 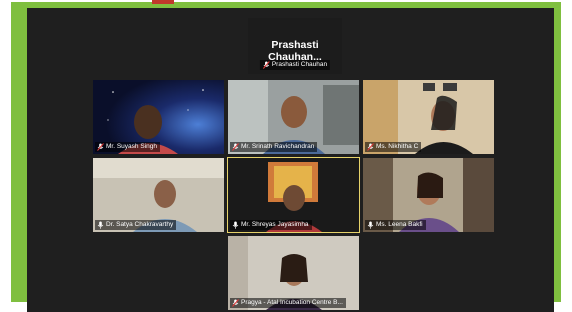 I want to click on participant-name-label: Dr. Satya Chakravarthy, so click(x=136, y=225).